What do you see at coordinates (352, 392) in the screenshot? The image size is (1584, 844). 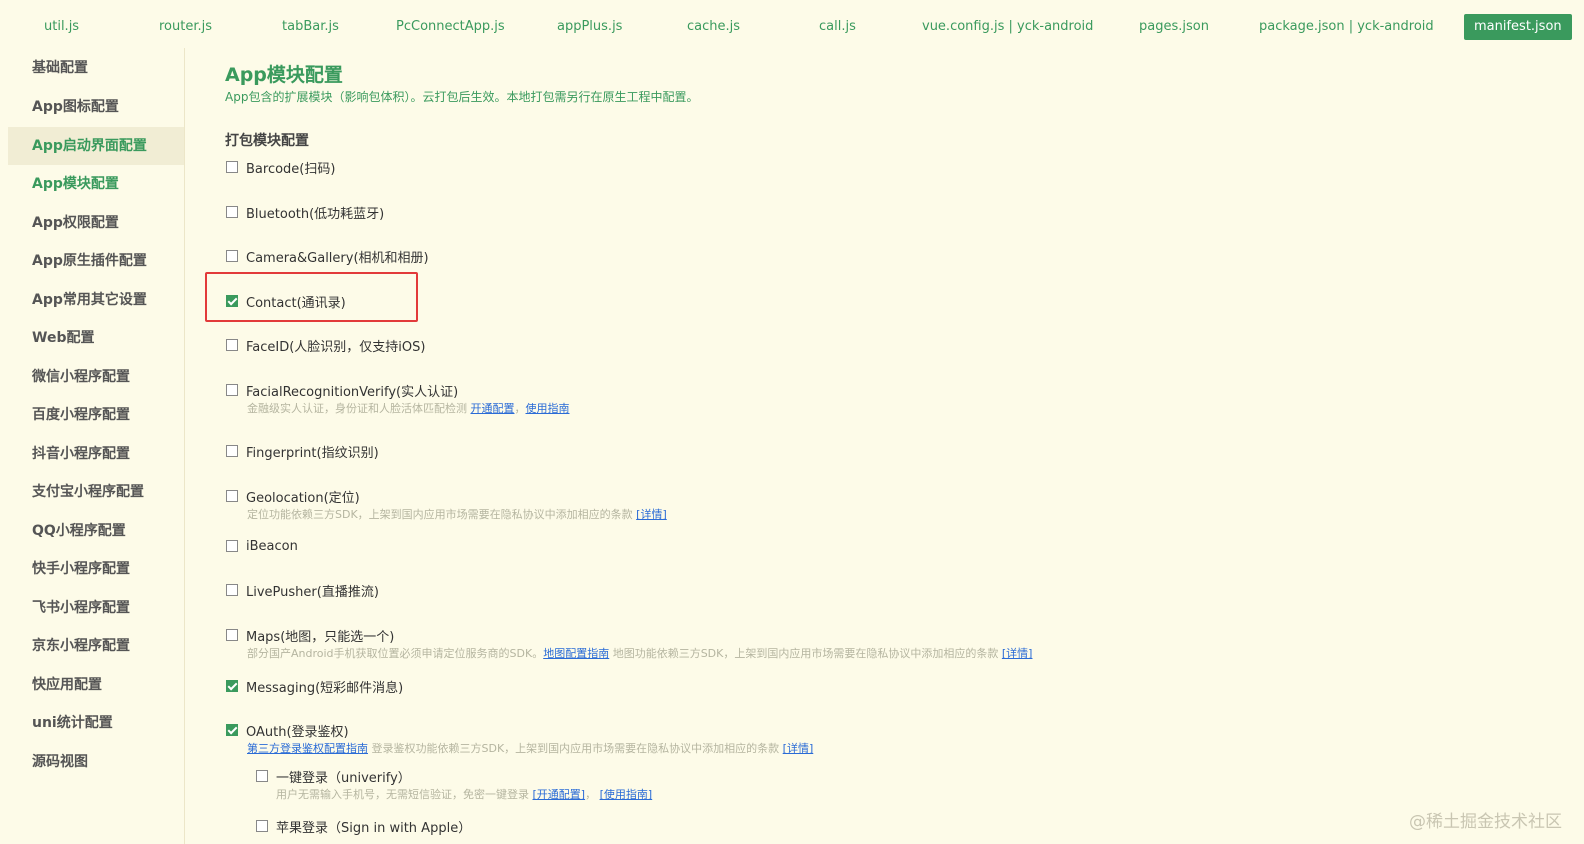 I see `module-label: FacialRecognitionVerify(实人认证)` at bounding box center [352, 392].